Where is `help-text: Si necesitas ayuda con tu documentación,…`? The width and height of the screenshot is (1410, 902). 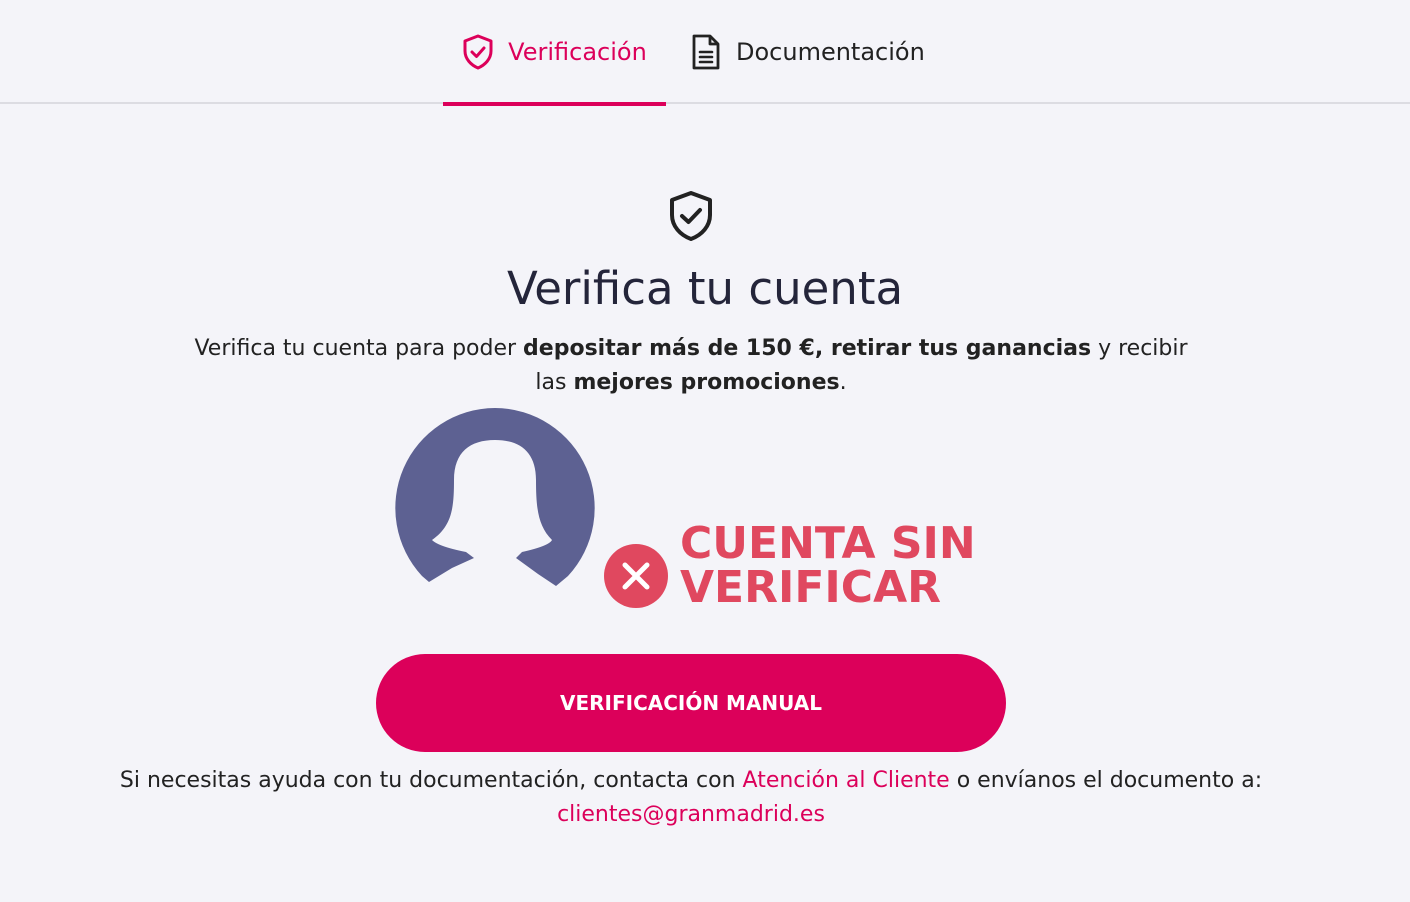 help-text: Si necesitas ayuda con tu documentación,… is located at coordinates (691, 798).